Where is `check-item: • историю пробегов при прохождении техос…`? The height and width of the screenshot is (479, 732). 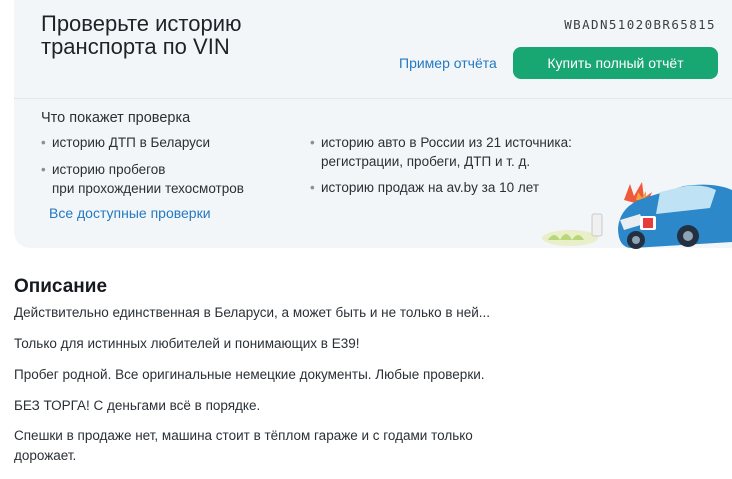
check-item: • историю пробегов при прохождении техос… is located at coordinates (142, 179).